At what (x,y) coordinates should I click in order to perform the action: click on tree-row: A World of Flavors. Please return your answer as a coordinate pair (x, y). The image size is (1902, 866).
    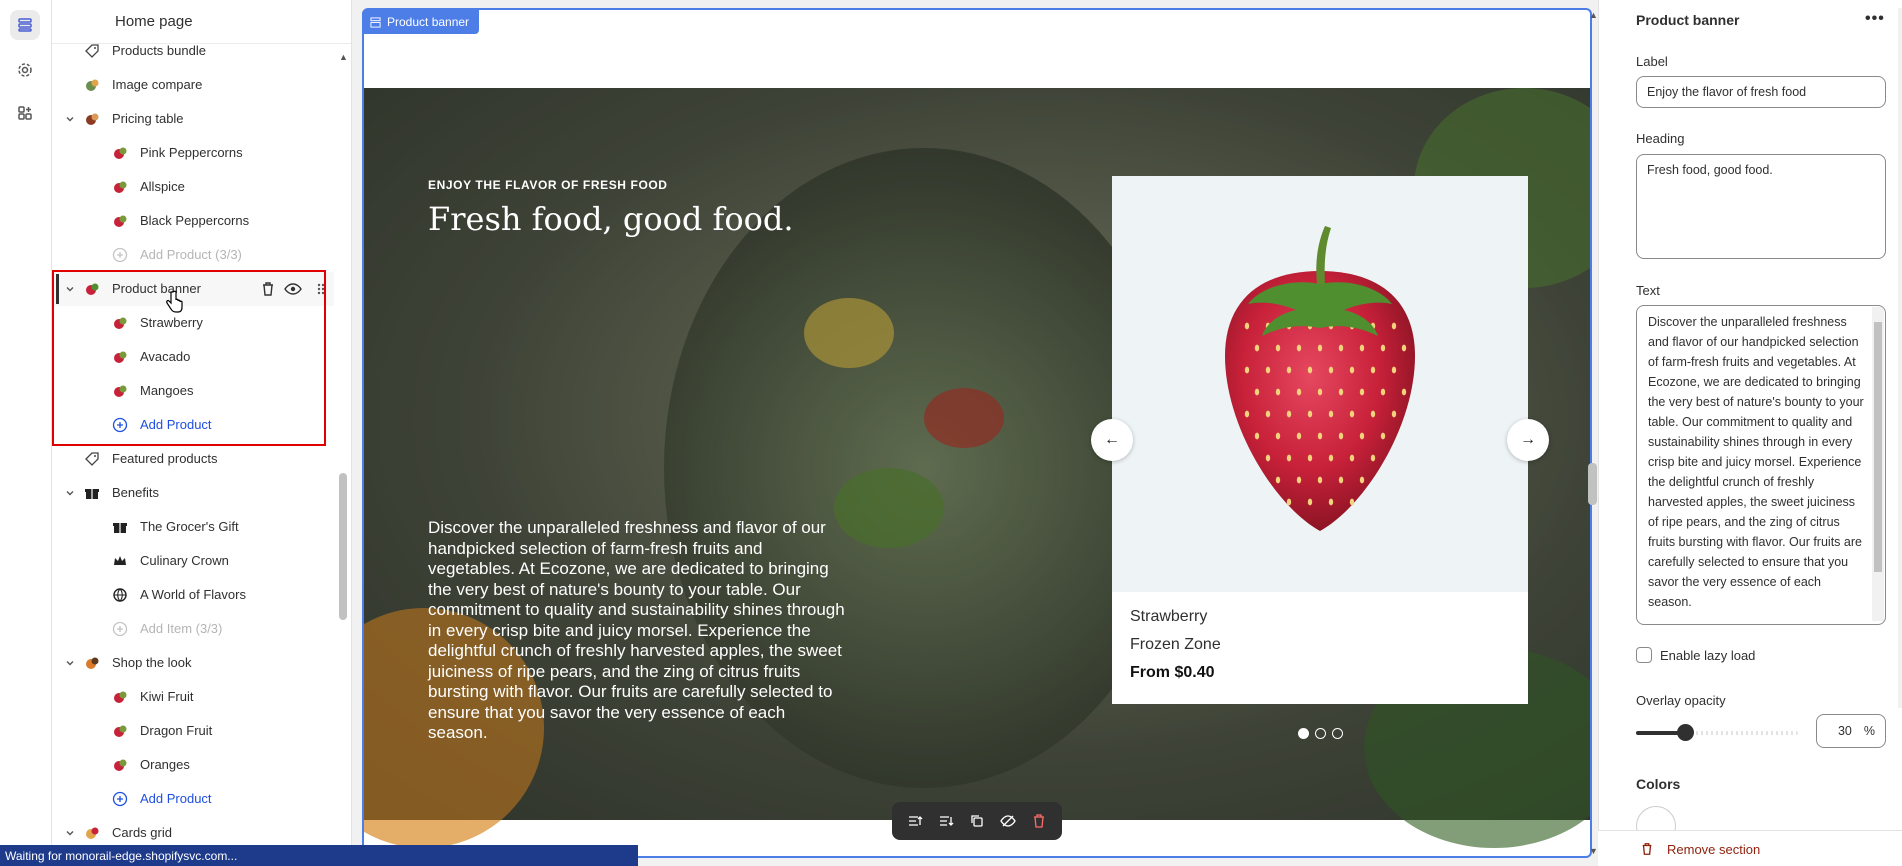
    Looking at the image, I should click on (193, 595).